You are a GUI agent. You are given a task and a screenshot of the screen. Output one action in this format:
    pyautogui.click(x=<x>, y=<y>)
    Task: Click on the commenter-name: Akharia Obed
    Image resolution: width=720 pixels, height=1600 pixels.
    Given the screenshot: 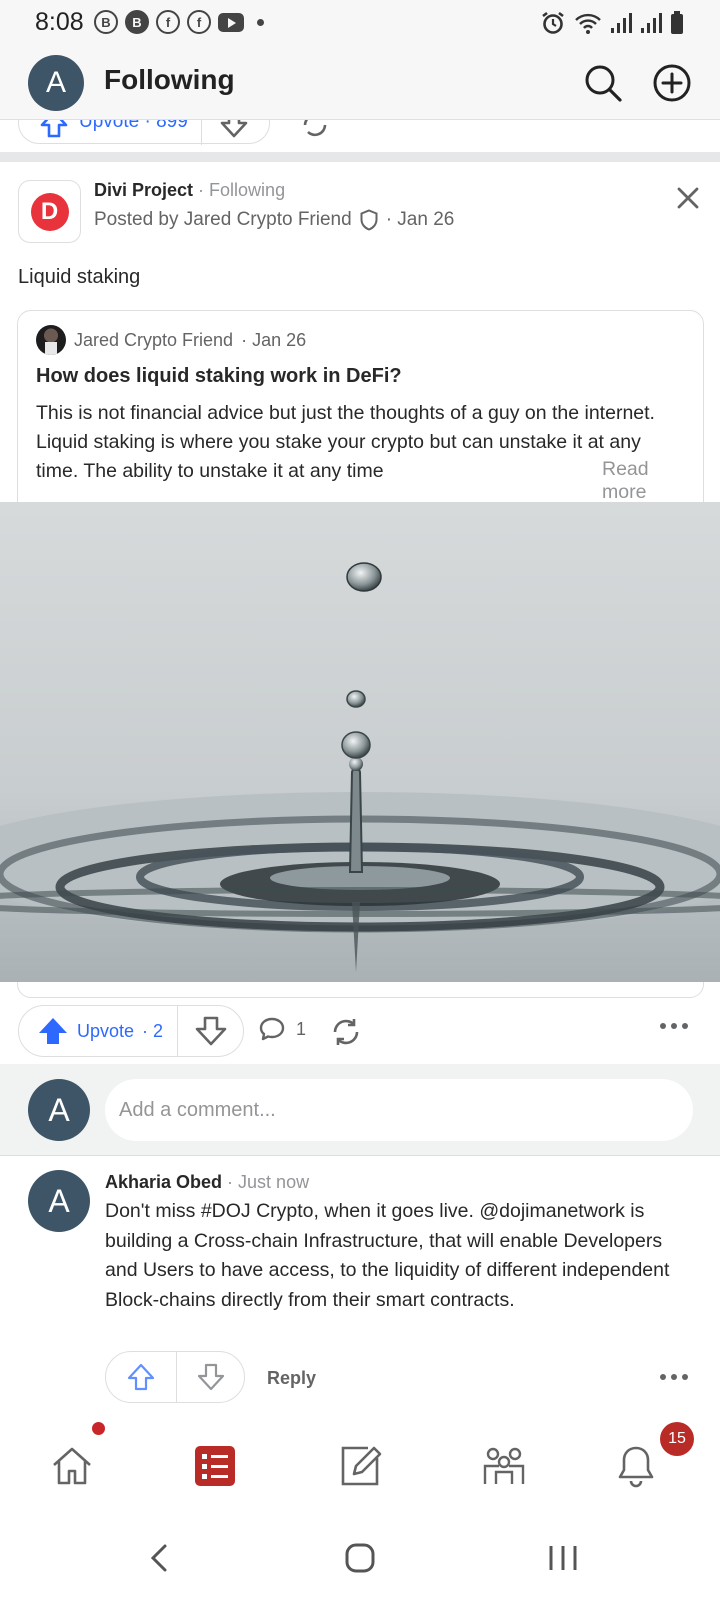 What is the action you would take?
    pyautogui.click(x=163, y=1182)
    